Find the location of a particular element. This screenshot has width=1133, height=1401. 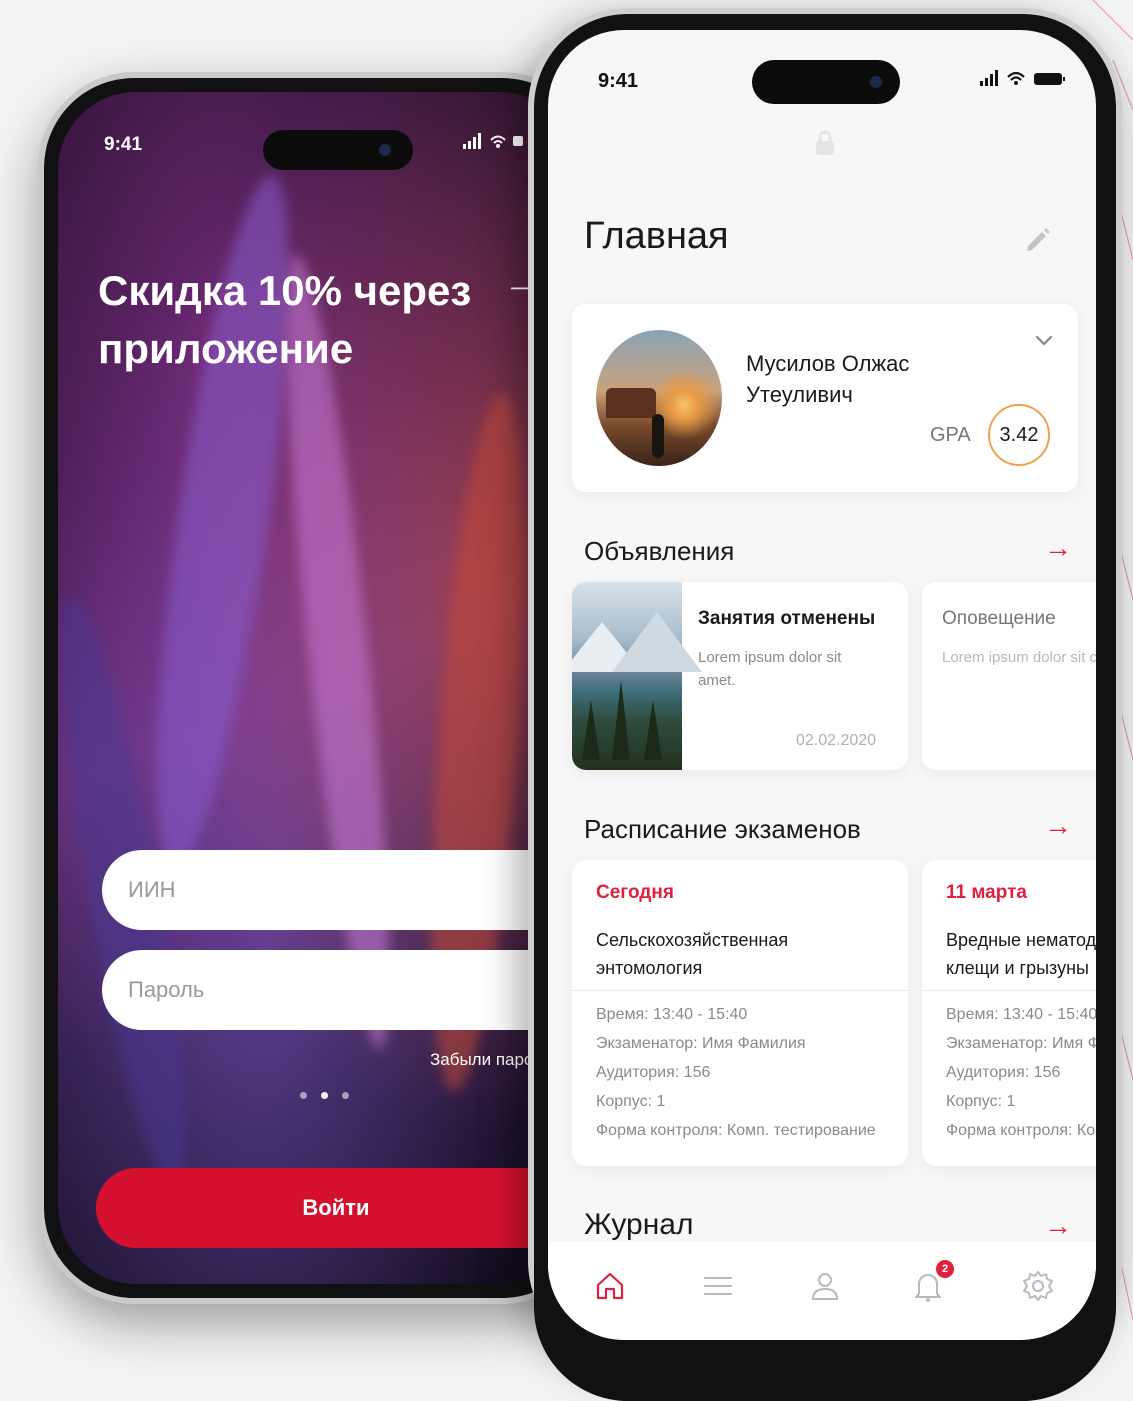

tab-profile is located at coordinates (825, 1286).